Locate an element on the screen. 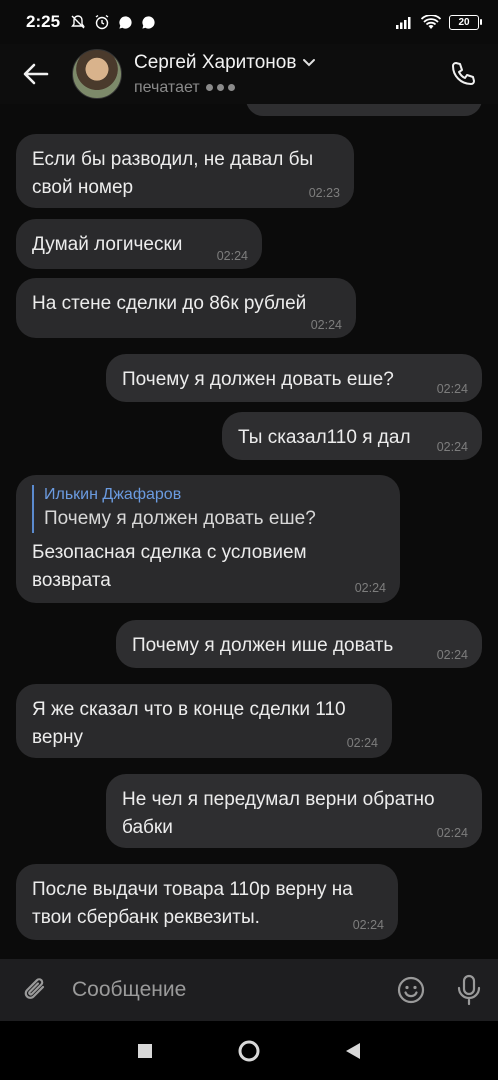 The width and height of the screenshot is (498, 1080). square-icon is located at coordinates (145, 1050).